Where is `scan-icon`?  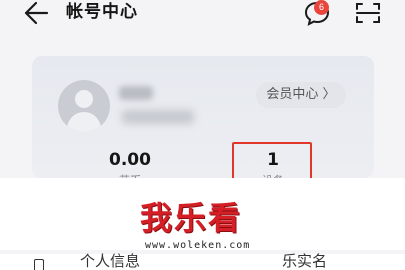
scan-icon is located at coordinates (368, 13).